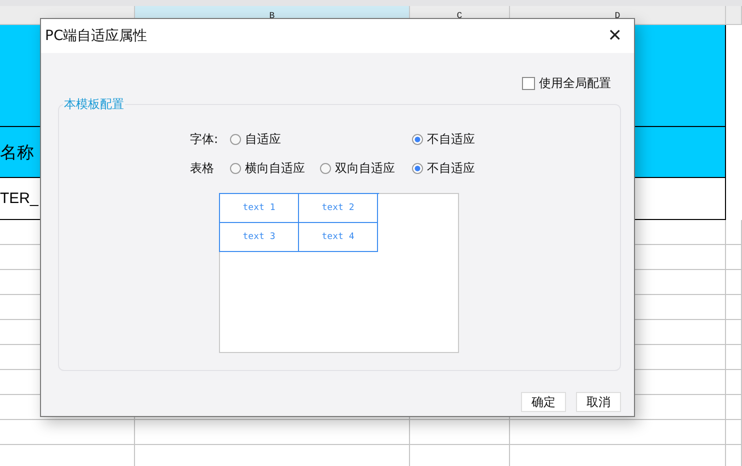 This screenshot has height=466, width=742. What do you see at coordinates (19, 198) in the screenshot?
I see `cell-text: TER_` at bounding box center [19, 198].